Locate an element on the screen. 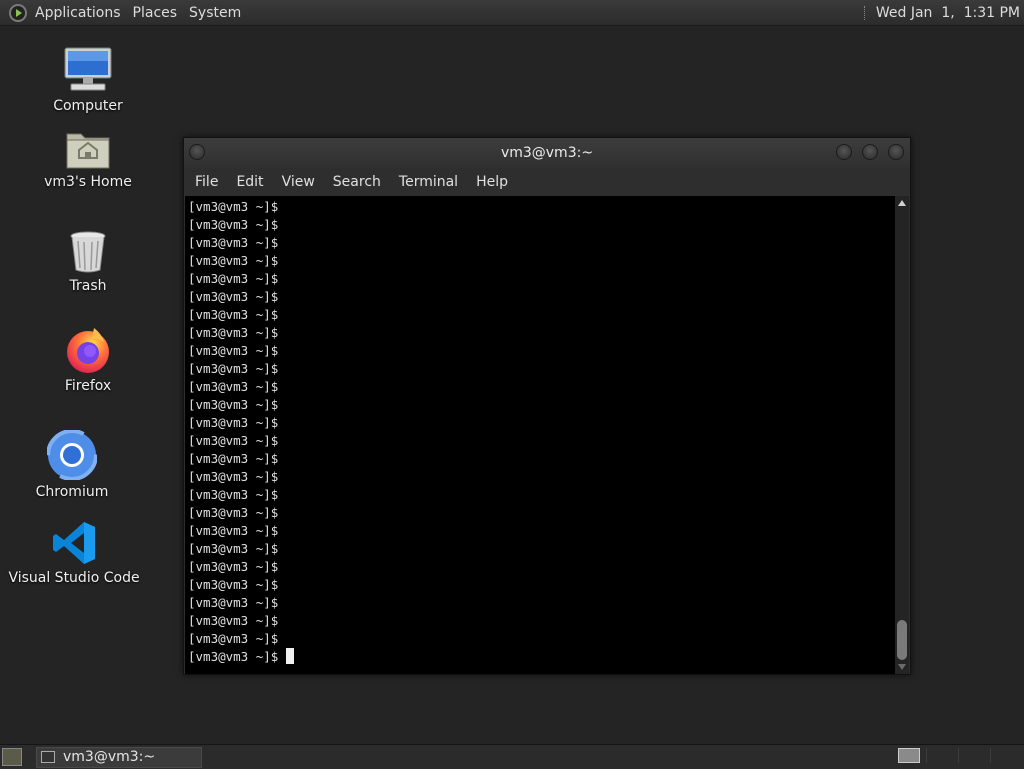 This screenshot has height=769, width=1024. desktop-icon-vscode: Visual Studio Code is located at coordinates (74, 553).